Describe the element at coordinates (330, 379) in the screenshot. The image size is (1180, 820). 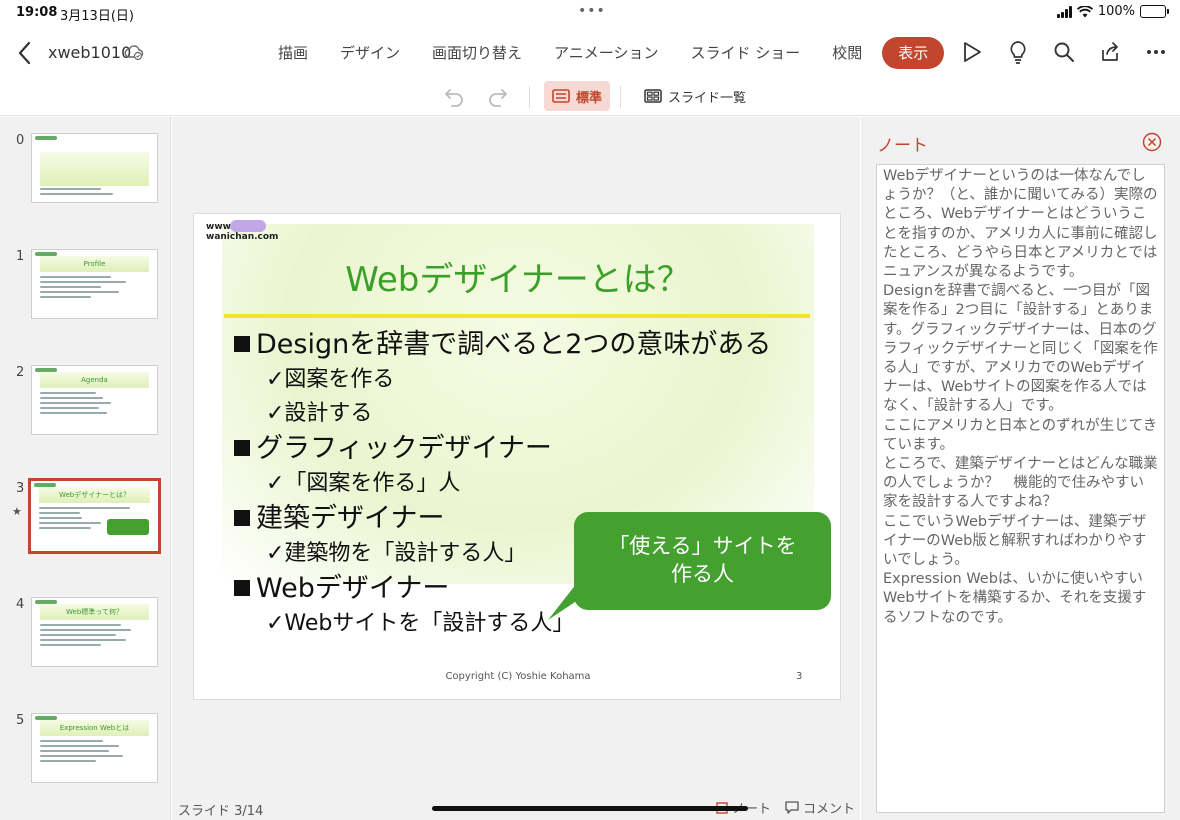
I see `bullet-level2: ✓図案を作る` at that location.